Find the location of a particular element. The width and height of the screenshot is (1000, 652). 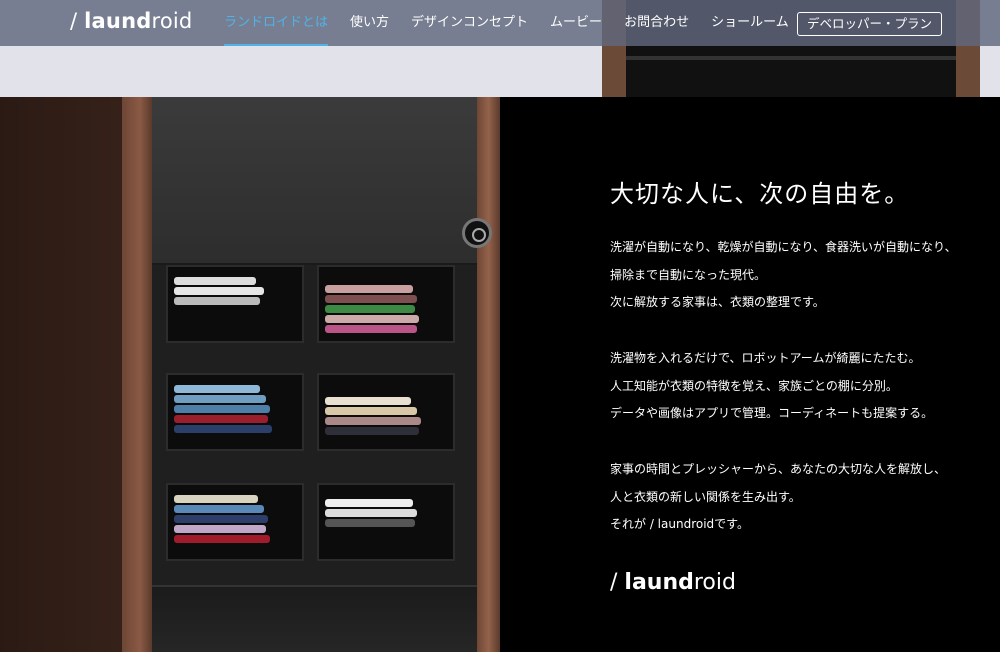

developer-plan-button: デベロッパー・プラン is located at coordinates (870, 24).